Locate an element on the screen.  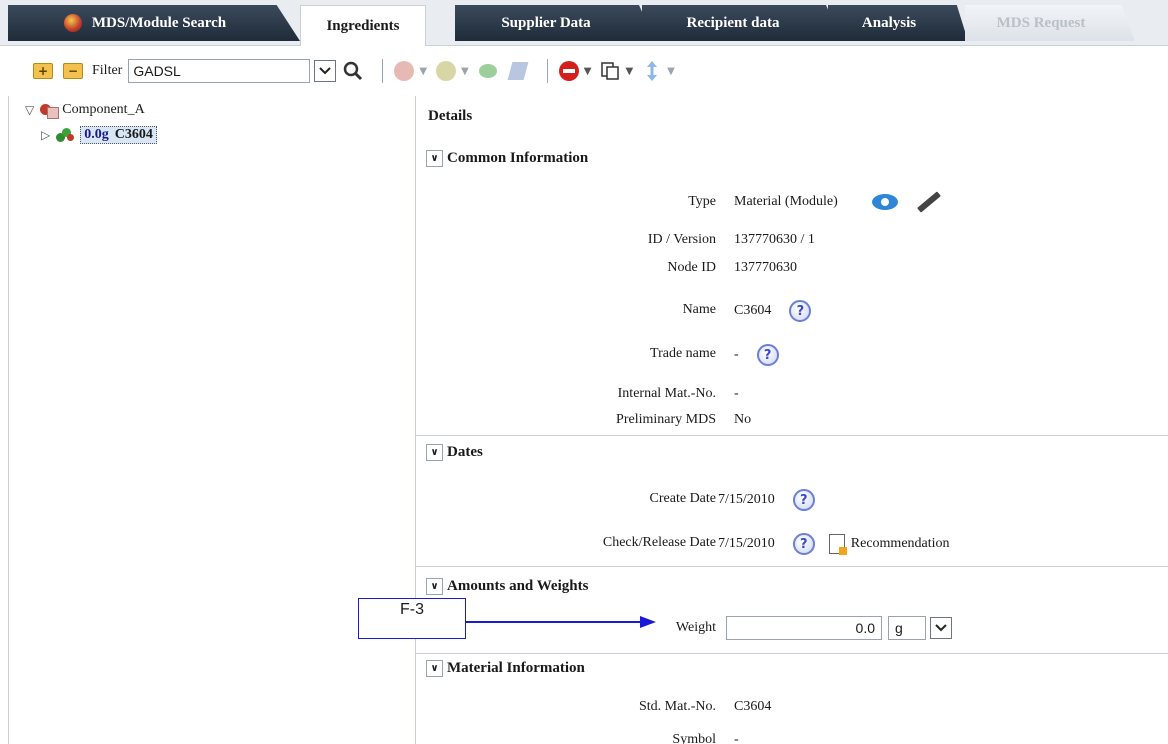
delete-icon is located at coordinates (568, 71).